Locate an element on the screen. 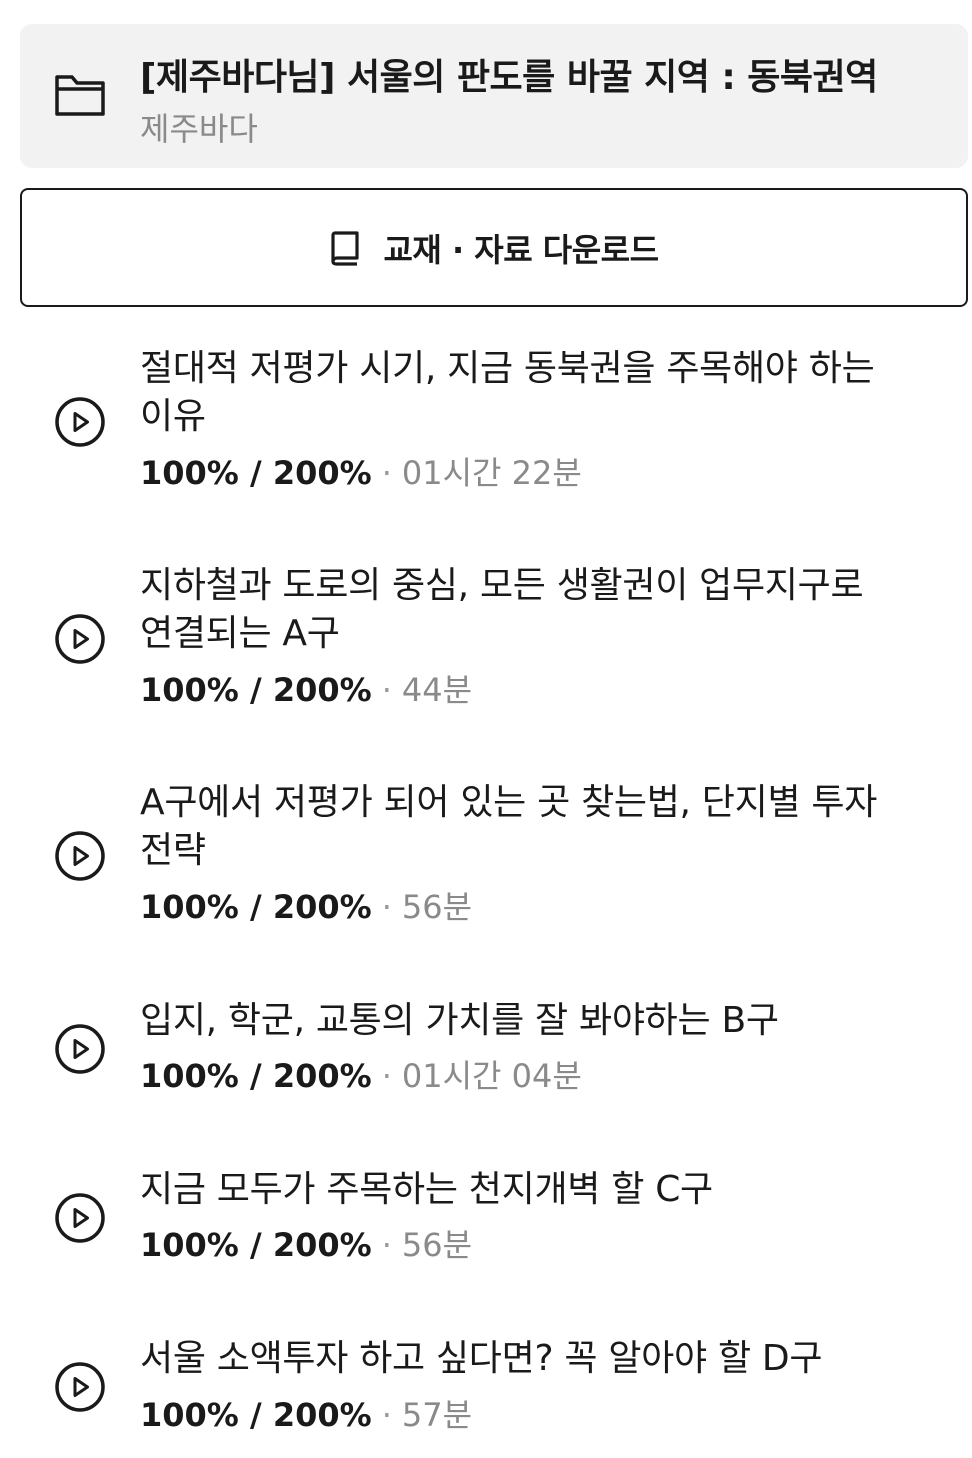 Image resolution: width=972 pixels, height=1458 pixels. lecture-meta: 100% / 200% · 44분 is located at coordinates (306, 690).